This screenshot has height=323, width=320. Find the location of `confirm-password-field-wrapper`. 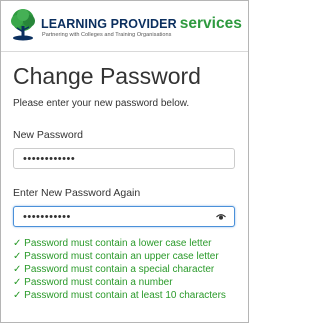

confirm-password-field-wrapper is located at coordinates (124, 216).